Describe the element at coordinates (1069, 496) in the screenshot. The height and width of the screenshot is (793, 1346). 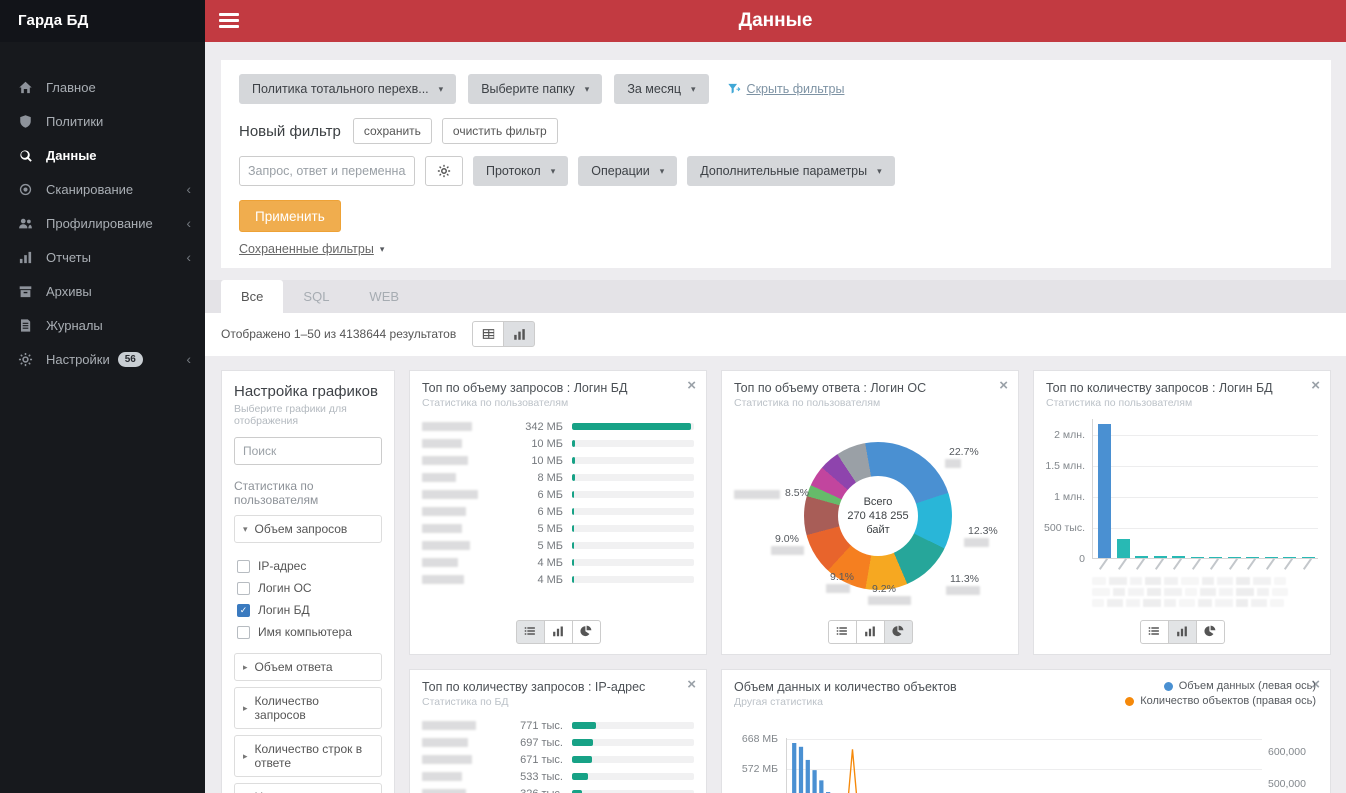
I see `y-axis-tick: 1 млн.` at that location.